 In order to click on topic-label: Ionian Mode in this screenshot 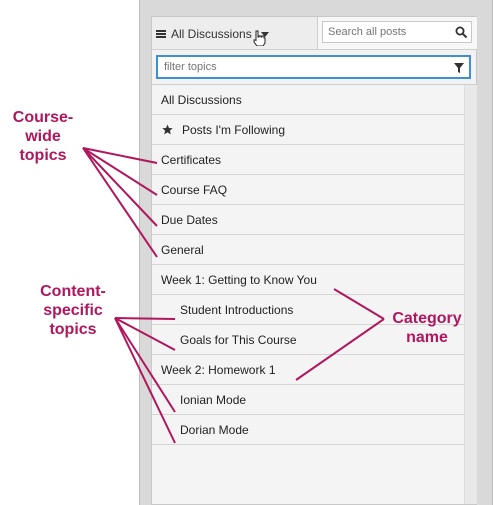, I will do `click(213, 399)`.